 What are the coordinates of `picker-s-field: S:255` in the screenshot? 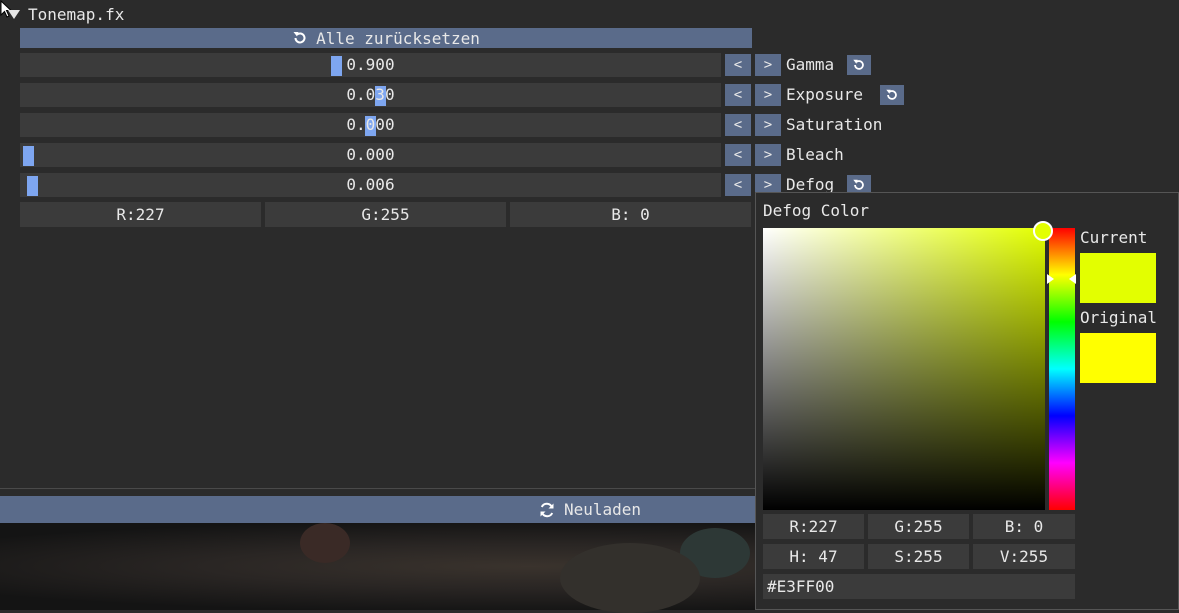 It's located at (918, 556).